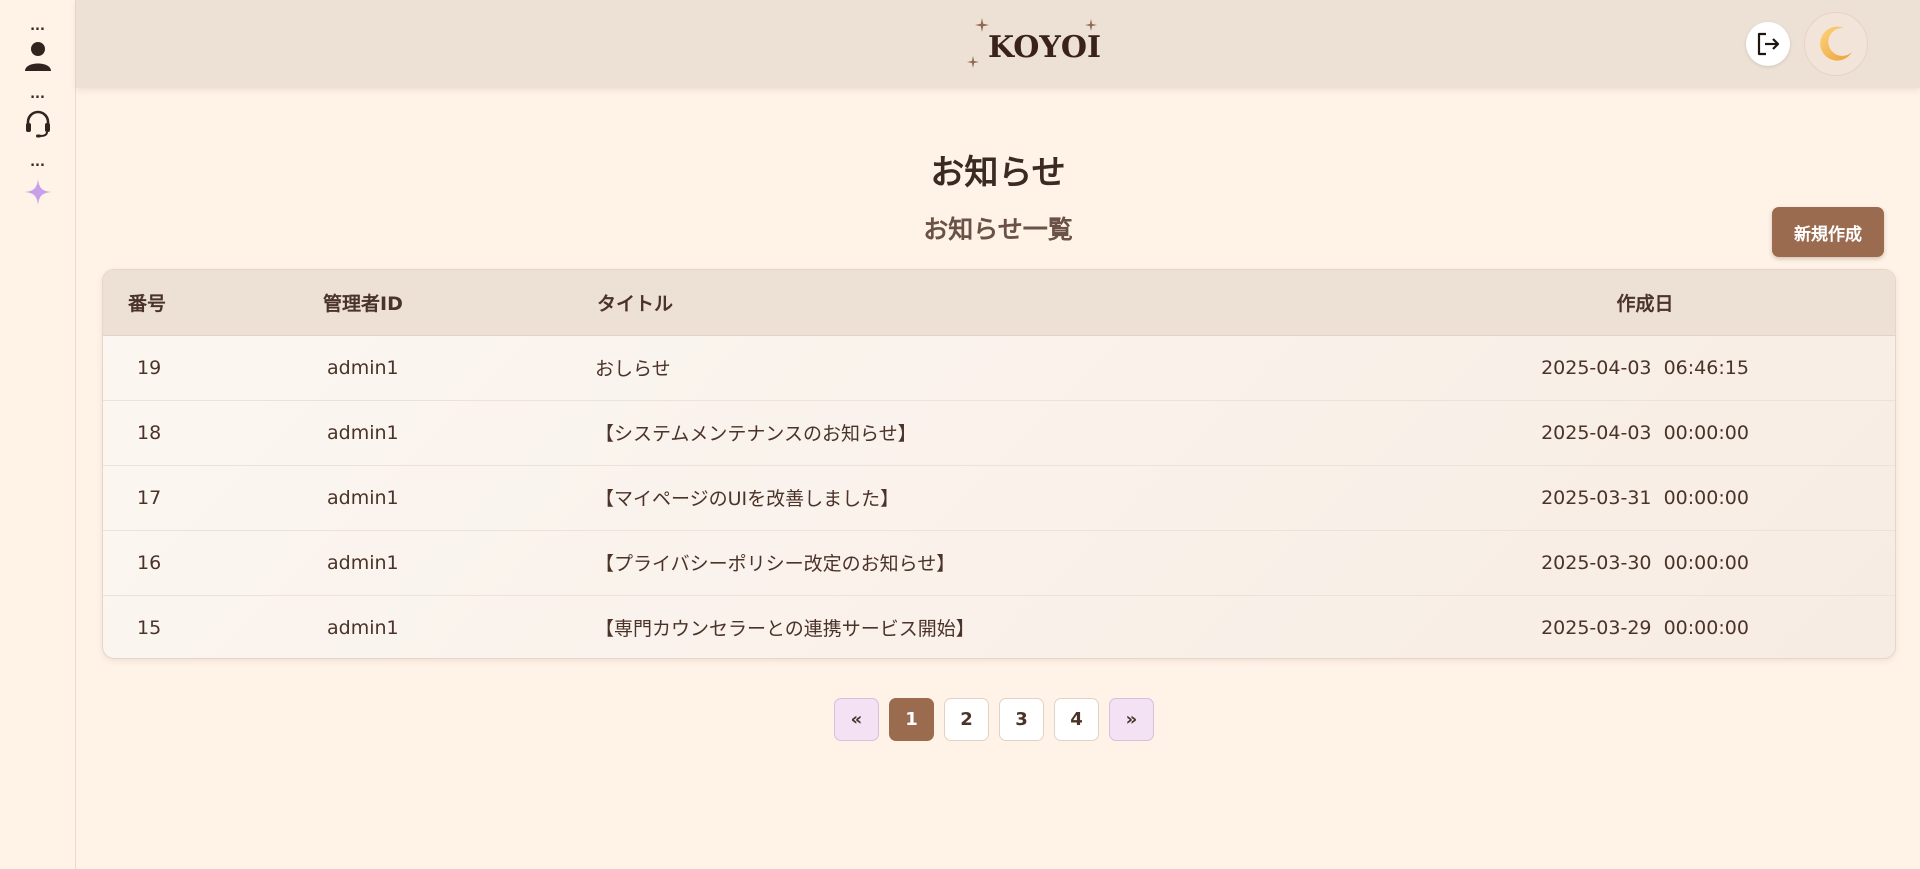  What do you see at coordinates (998, 173) in the screenshot?
I see `page-title: お知らせ` at bounding box center [998, 173].